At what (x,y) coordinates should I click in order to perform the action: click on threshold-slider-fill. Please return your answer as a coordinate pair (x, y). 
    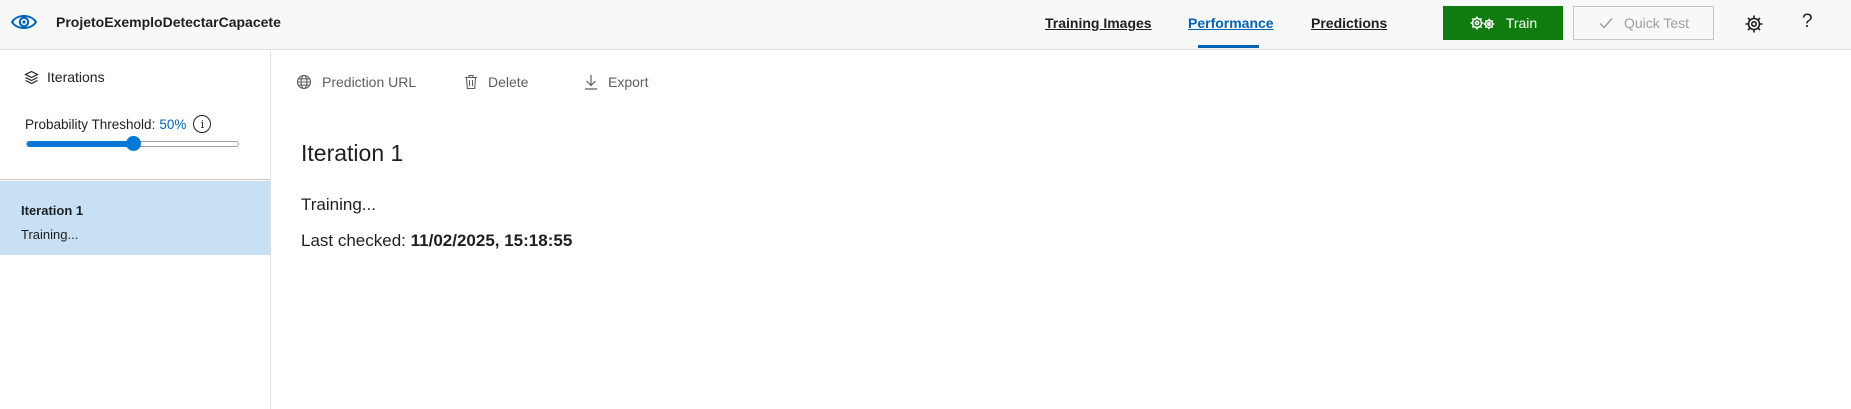
    Looking at the image, I should click on (80, 144).